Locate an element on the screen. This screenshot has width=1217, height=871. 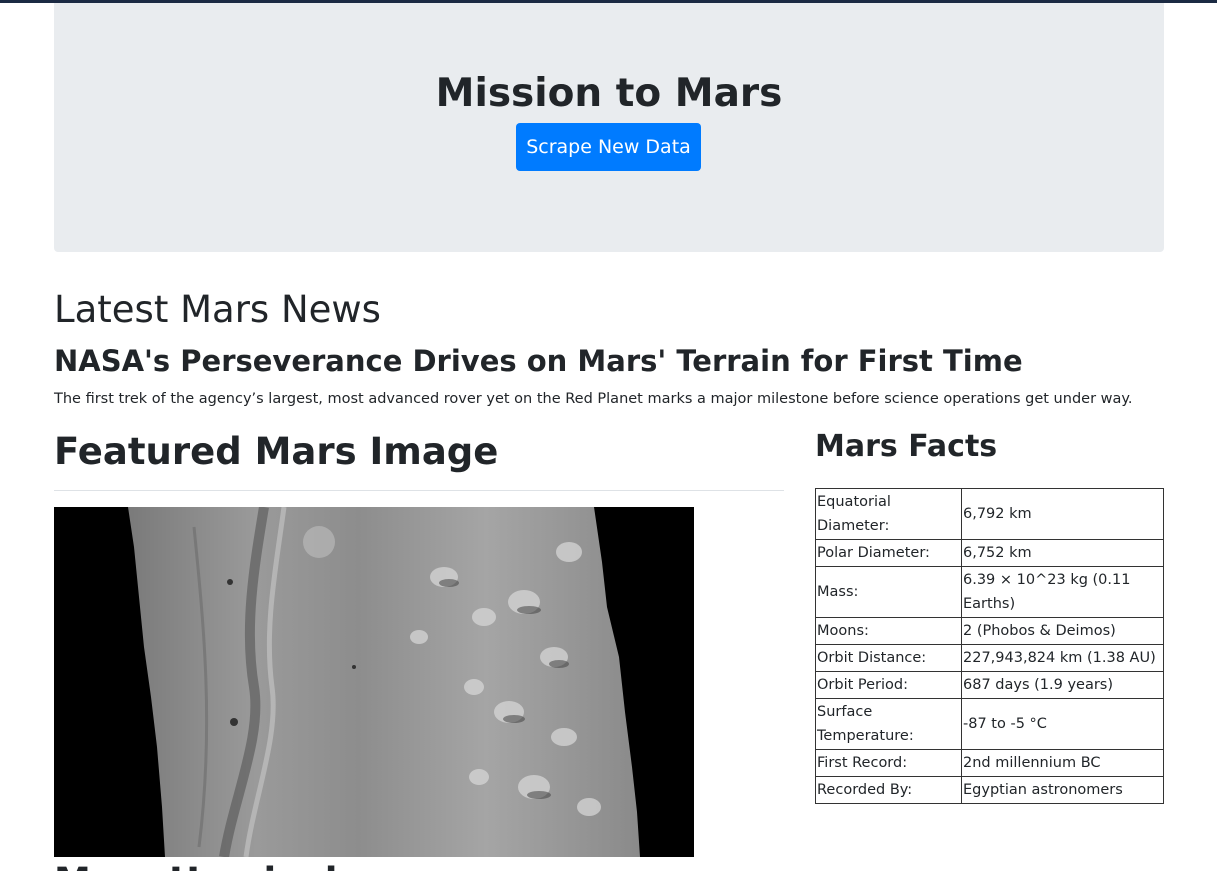
table-row: Orbit Distance: 227,943,824 km (1.38 AU) is located at coordinates (989, 658).